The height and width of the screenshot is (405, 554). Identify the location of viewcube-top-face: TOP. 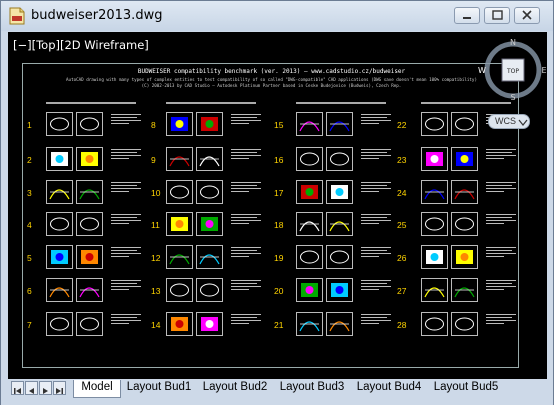
(512, 71).